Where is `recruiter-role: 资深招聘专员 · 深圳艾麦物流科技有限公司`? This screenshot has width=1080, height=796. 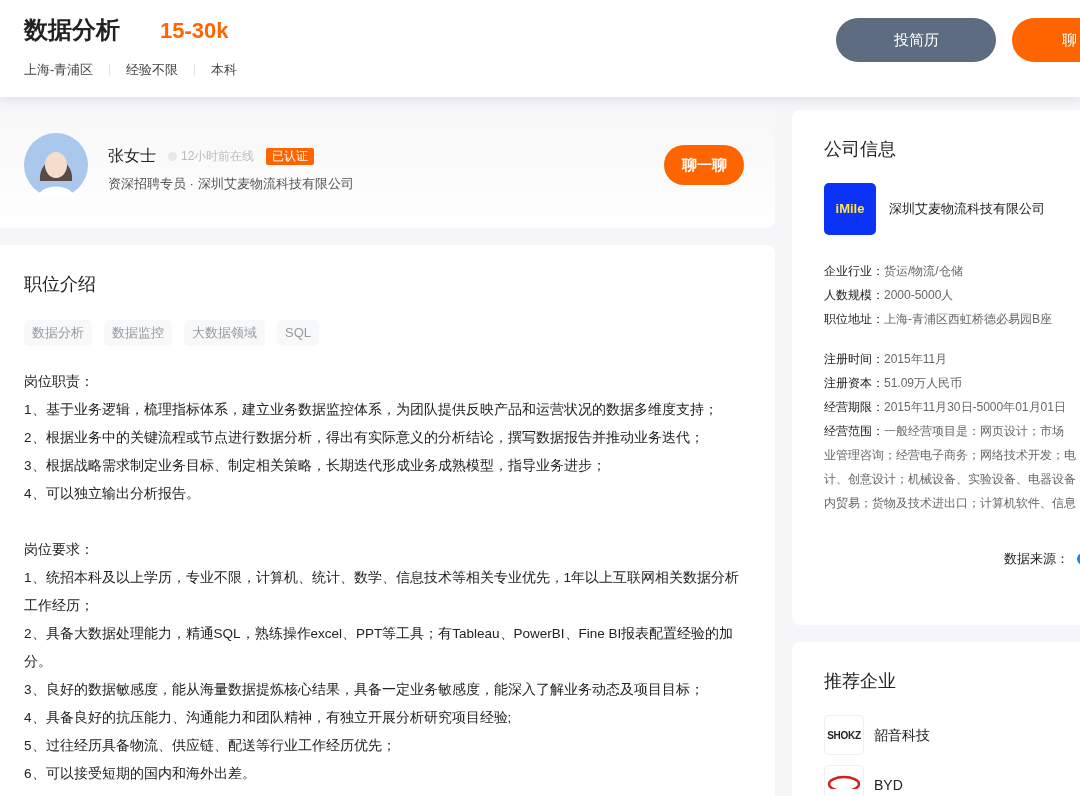
recruiter-role: 资深招聘专员 · 深圳艾麦物流科技有限公司 is located at coordinates (231, 184).